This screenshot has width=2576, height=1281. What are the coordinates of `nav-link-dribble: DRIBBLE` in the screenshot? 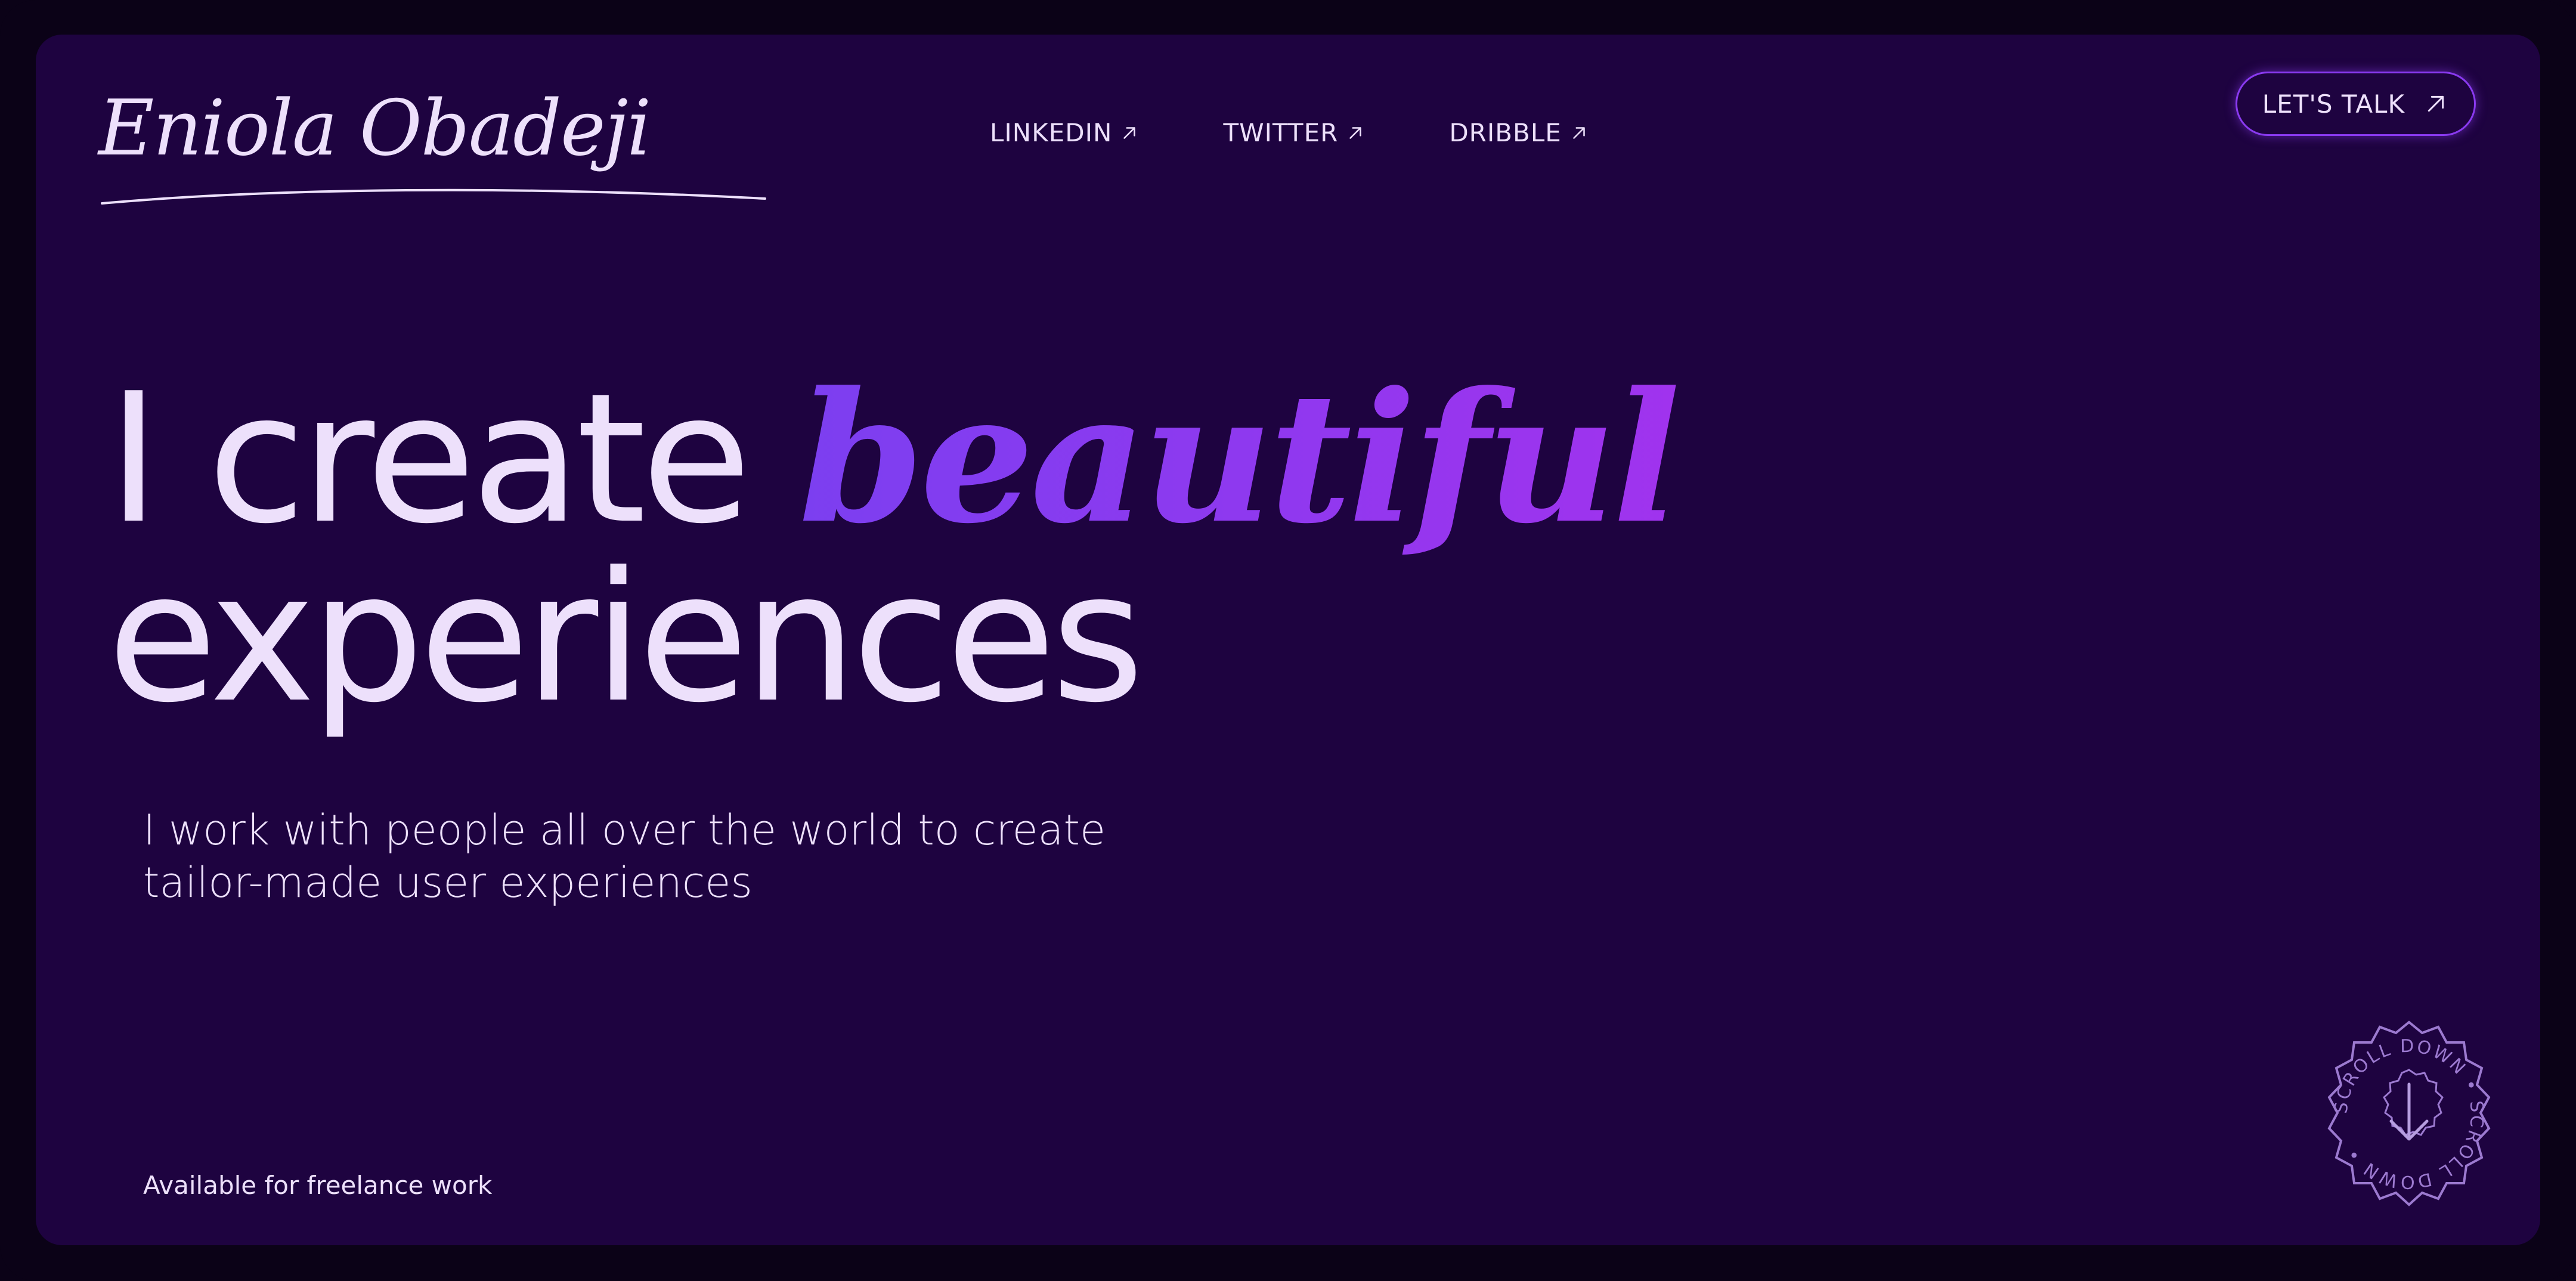 It's located at (1519, 132).